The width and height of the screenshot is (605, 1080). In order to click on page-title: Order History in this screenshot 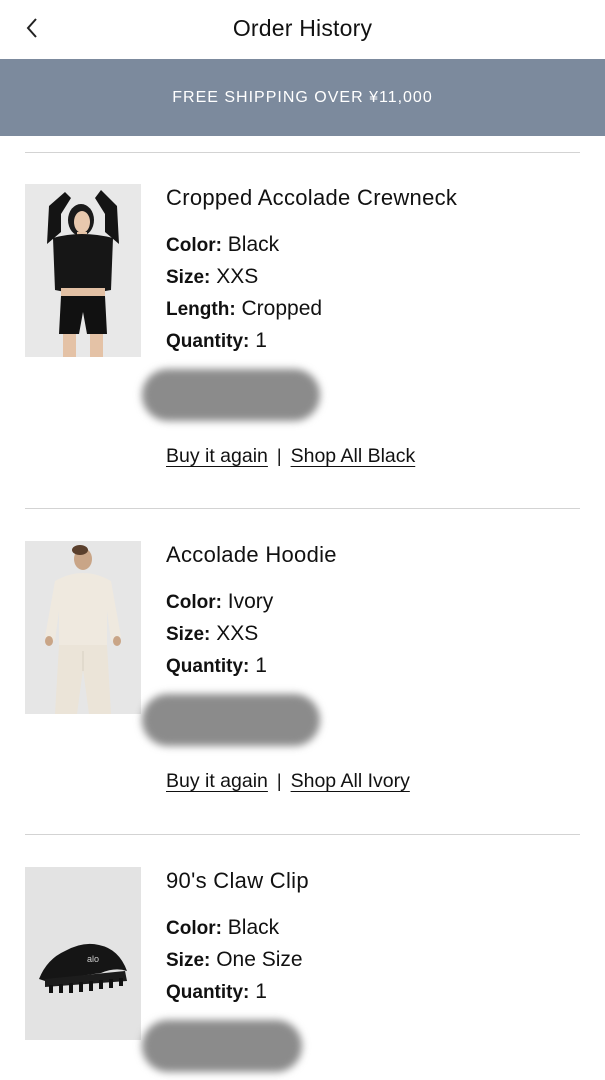, I will do `click(302, 27)`.